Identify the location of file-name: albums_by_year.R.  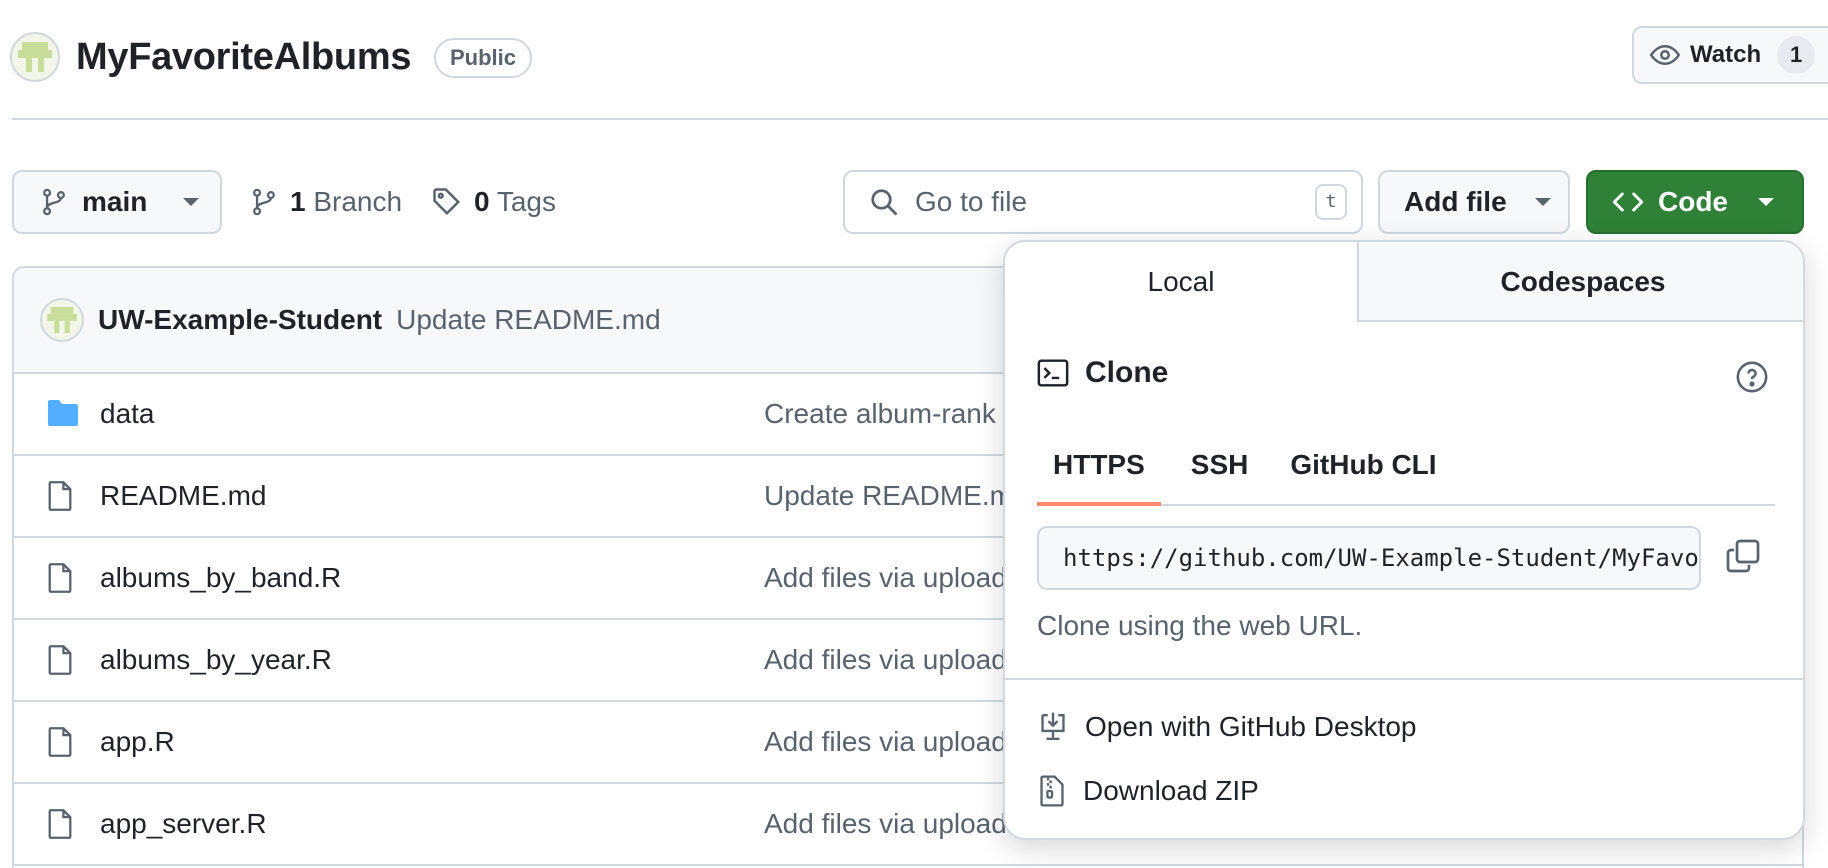
(216, 660).